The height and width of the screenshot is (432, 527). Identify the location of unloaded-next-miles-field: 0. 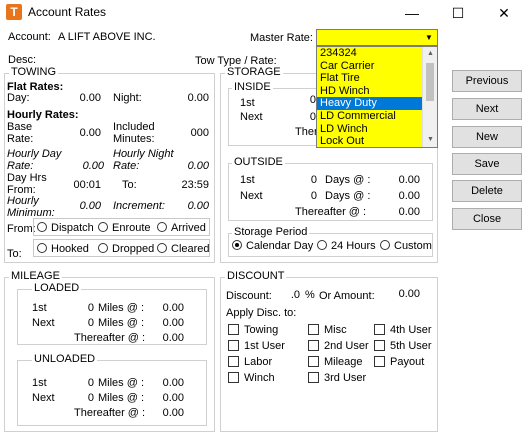
(87, 398).